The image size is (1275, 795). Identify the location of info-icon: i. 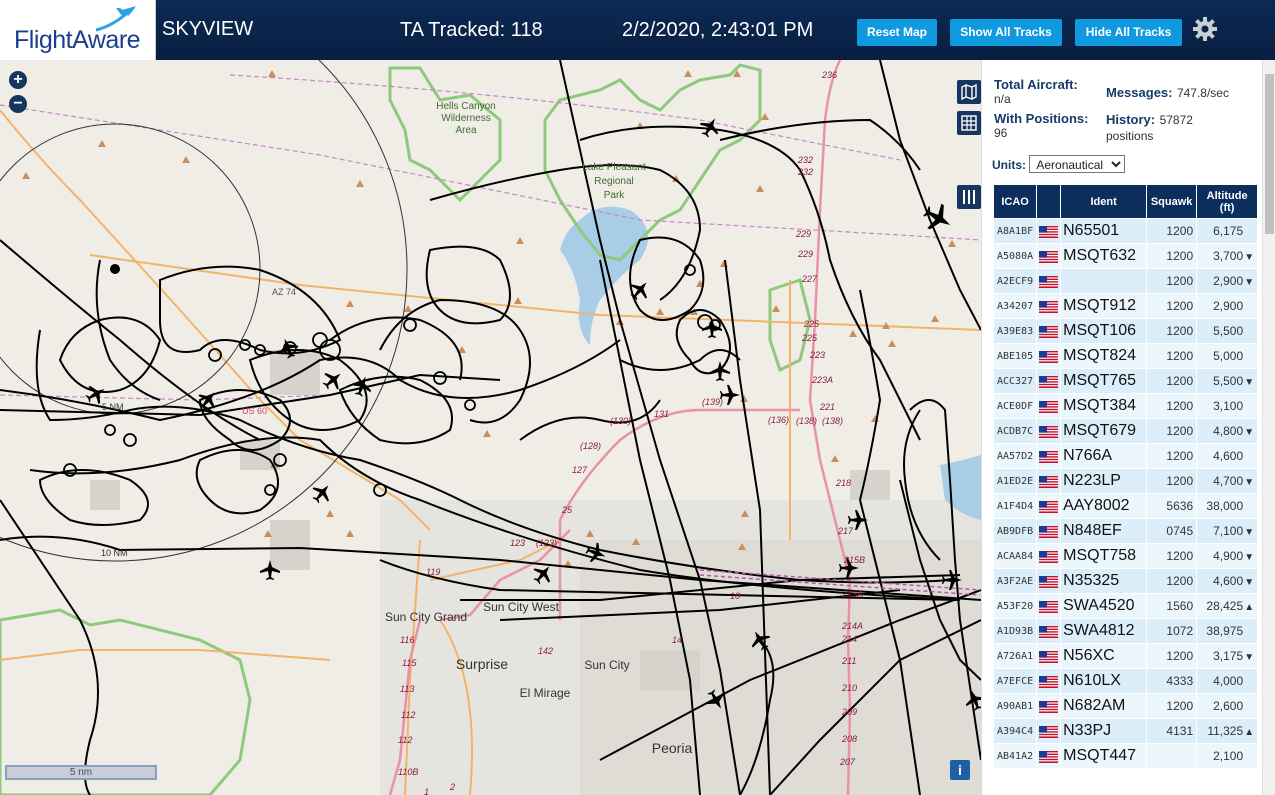
(960, 770).